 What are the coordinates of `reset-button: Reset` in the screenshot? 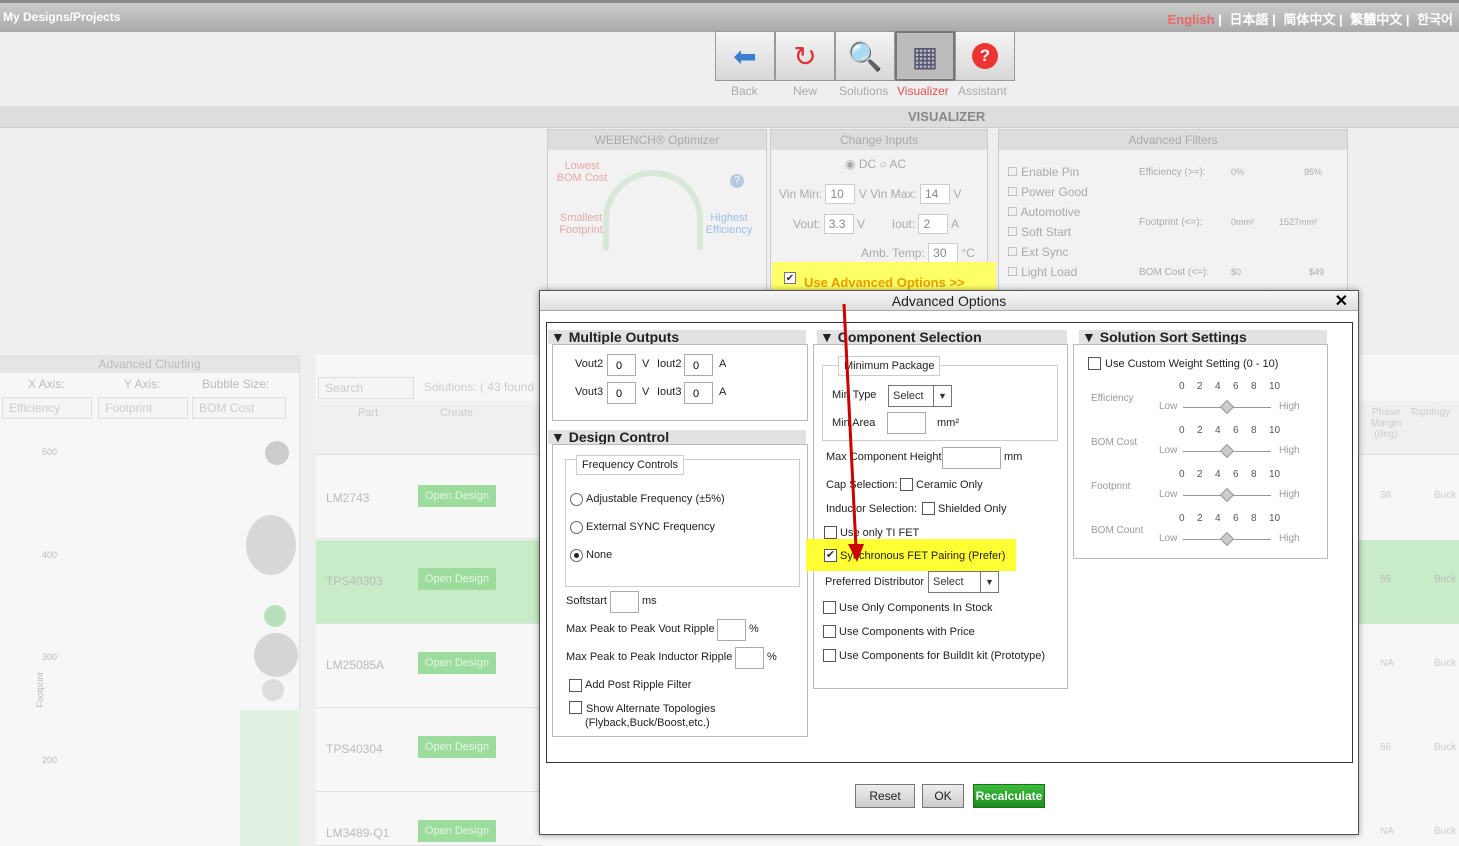 It's located at (885, 796).